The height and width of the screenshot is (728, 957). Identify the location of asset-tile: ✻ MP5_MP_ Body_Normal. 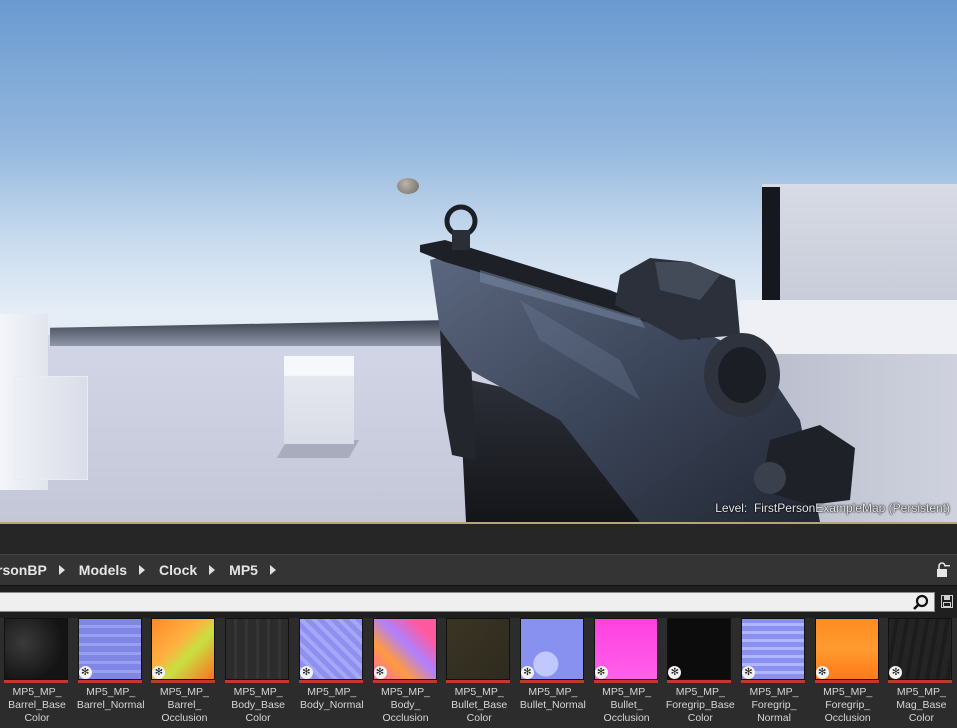
(332, 673).